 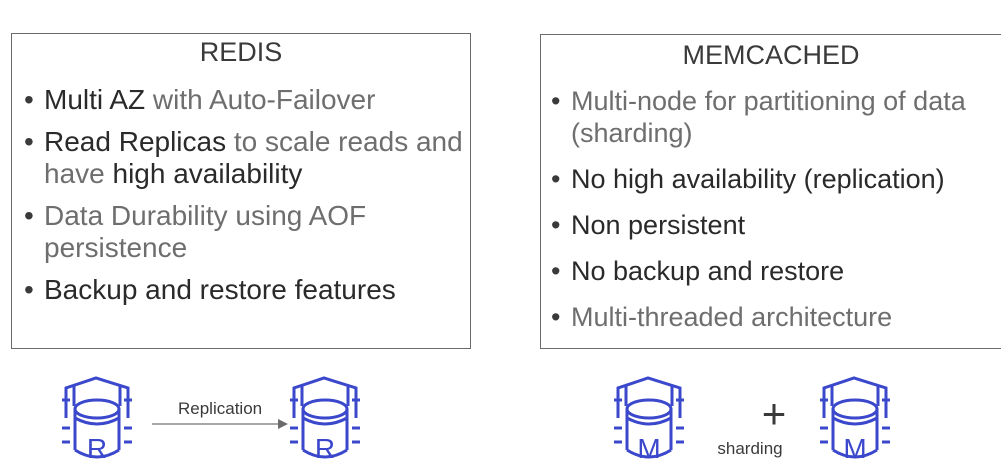 What do you see at coordinates (325, 420) in the screenshot?
I see `redis-replica-node-icon: R` at bounding box center [325, 420].